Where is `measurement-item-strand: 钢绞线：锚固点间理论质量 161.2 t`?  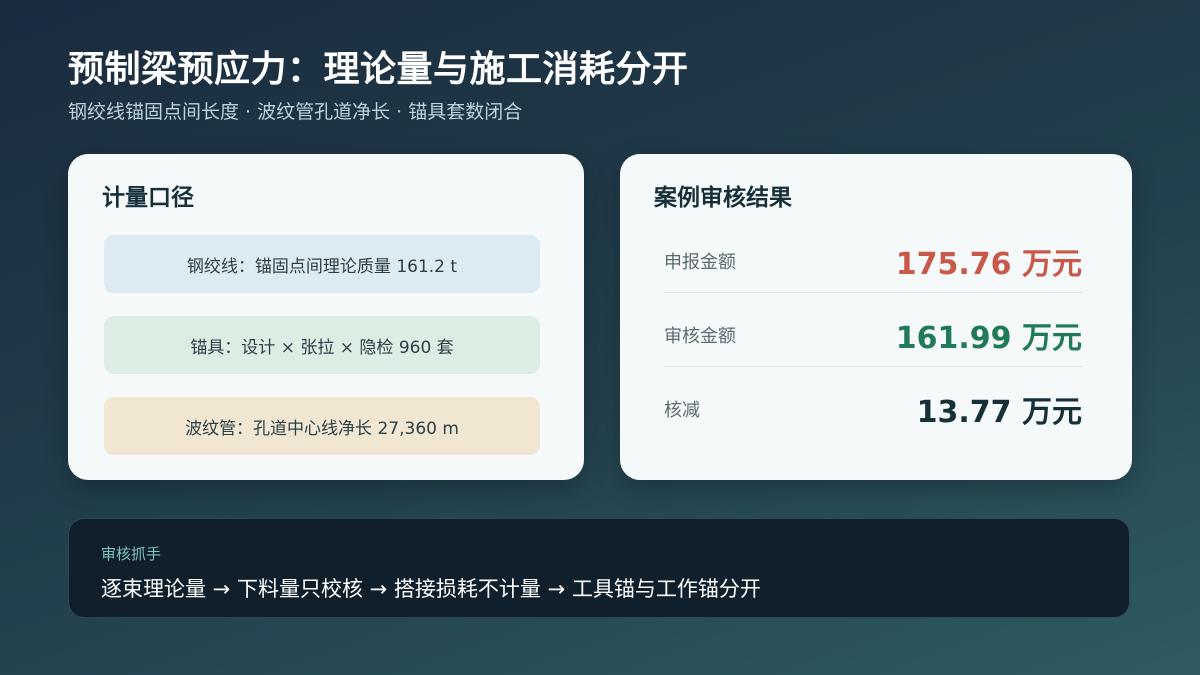
measurement-item-strand: 钢绞线：锚固点间理论质量 161.2 t is located at coordinates (322, 264).